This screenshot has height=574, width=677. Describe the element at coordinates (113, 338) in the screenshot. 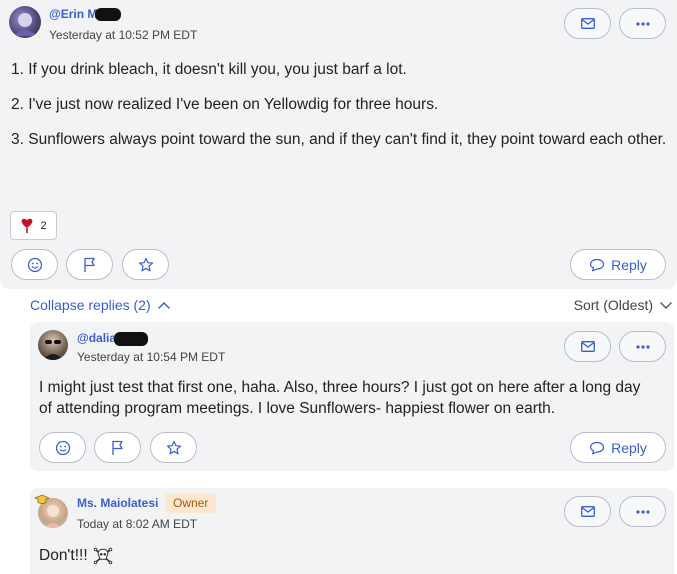

I see `author-name: @dalia` at that location.